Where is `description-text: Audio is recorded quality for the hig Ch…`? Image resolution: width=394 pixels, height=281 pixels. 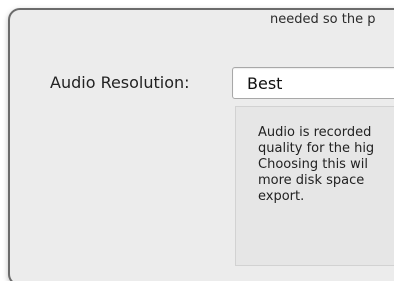
description-text: Audio is recorded quality for the hig Ch… is located at coordinates (326, 165).